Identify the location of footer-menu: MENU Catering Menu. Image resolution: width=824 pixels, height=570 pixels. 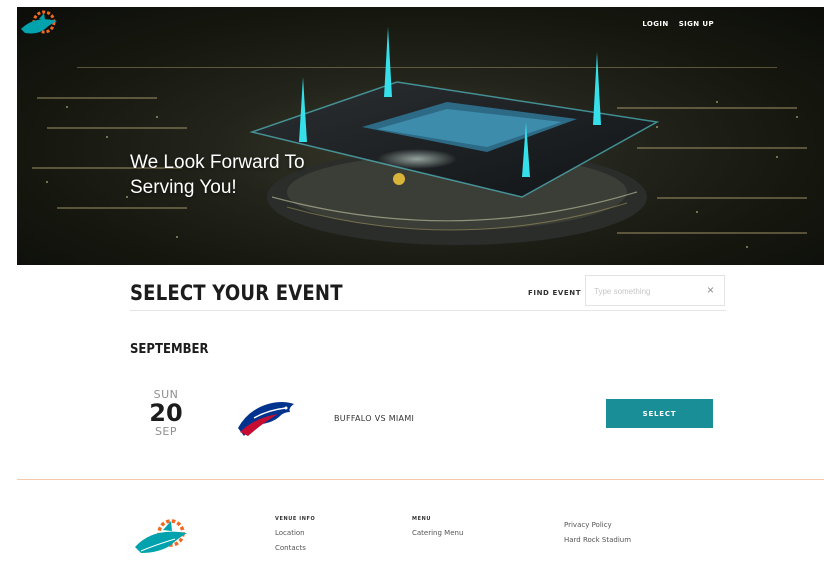
(437, 528).